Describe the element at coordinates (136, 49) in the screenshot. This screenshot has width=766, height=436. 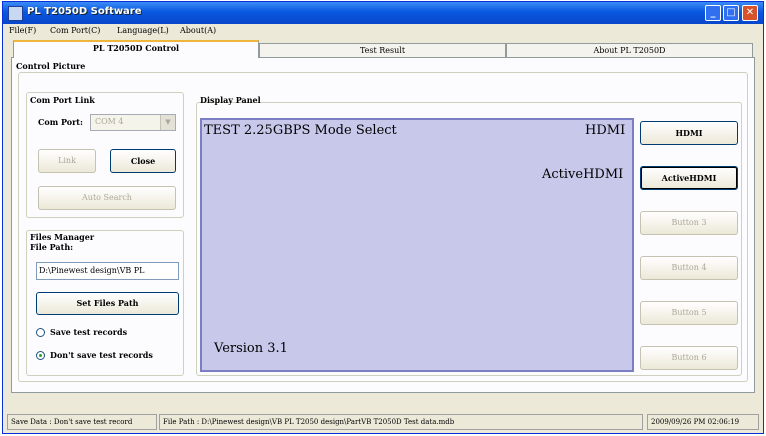
I see `tab-control: PL T2050D Control` at that location.